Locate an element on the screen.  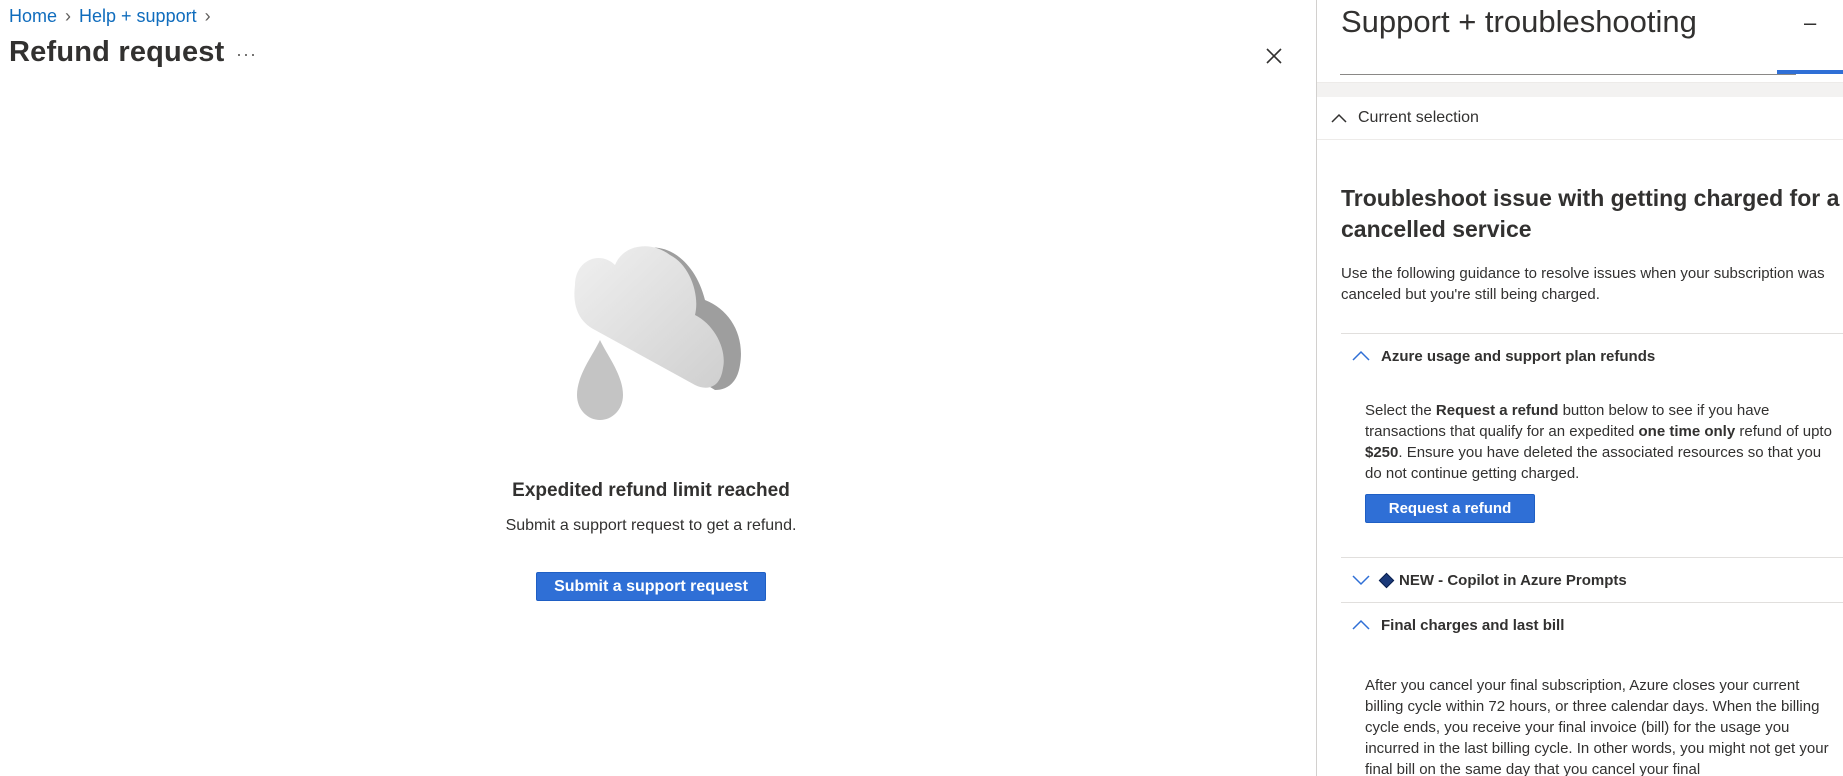
diamond-icon is located at coordinates (1386, 580).